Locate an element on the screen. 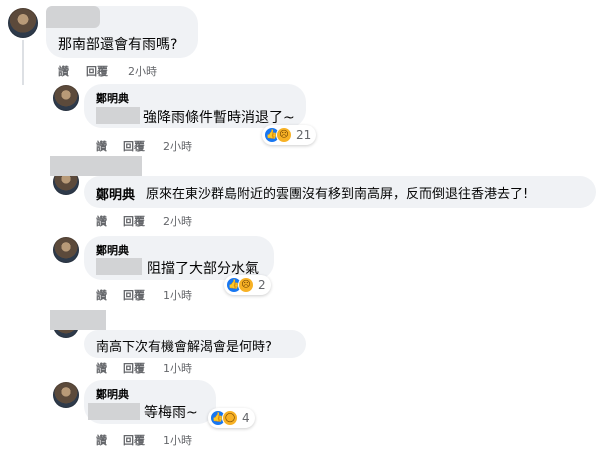 This screenshot has height=451, width=605. reaction-summary: 👍 ☹ 21 is located at coordinates (289, 135).